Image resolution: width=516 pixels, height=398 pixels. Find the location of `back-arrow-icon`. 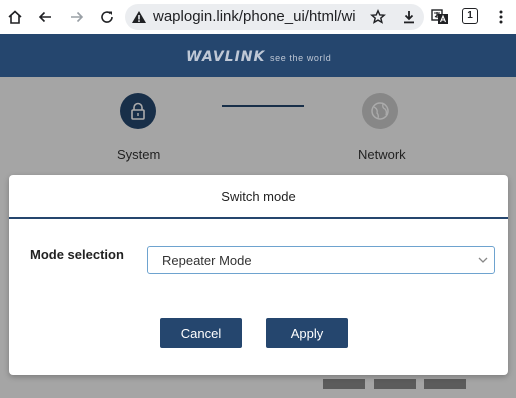

back-arrow-icon is located at coordinates (45, 17).